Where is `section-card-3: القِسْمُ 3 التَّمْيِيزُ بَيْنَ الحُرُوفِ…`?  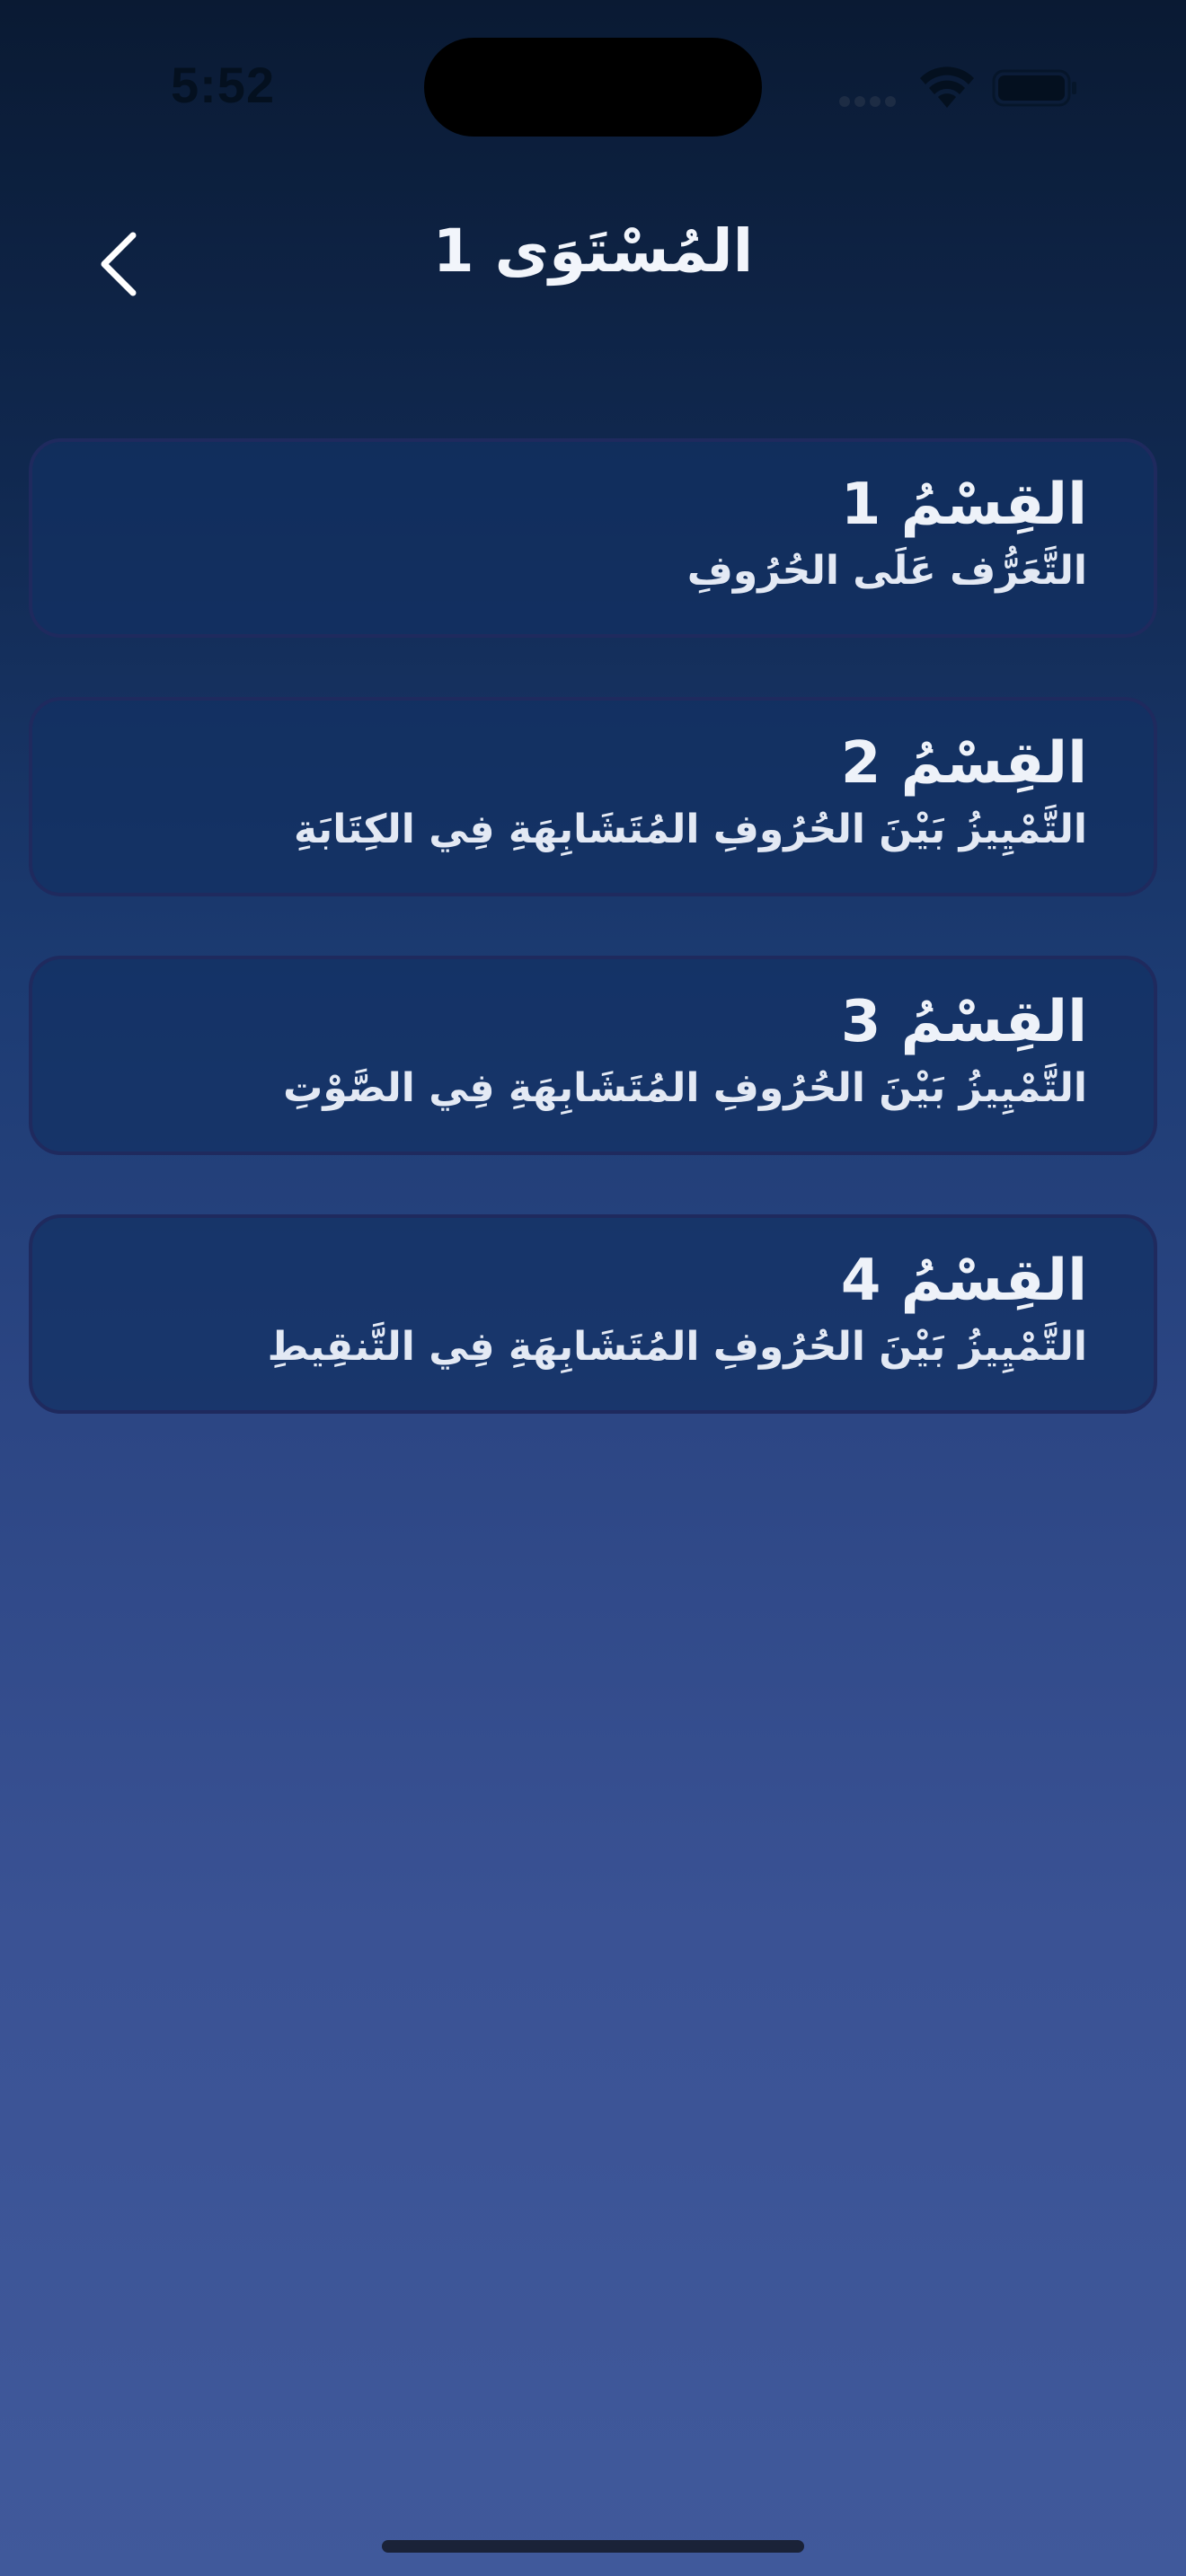
section-card-3: القِسْمُ 3 التَّمْيِيزُ بَيْنَ الحُرُوفِ… is located at coordinates (593, 1055).